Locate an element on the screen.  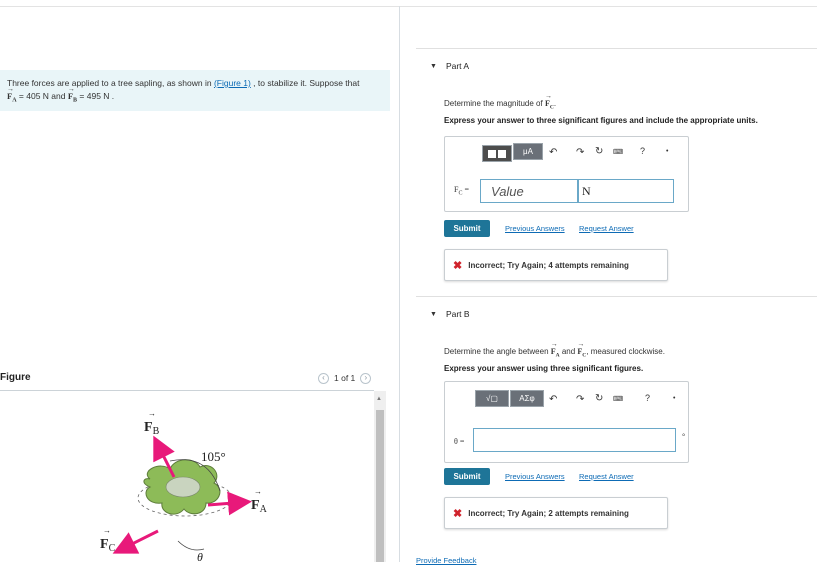
fc-field-label: FC = is located at coordinates (461, 191).